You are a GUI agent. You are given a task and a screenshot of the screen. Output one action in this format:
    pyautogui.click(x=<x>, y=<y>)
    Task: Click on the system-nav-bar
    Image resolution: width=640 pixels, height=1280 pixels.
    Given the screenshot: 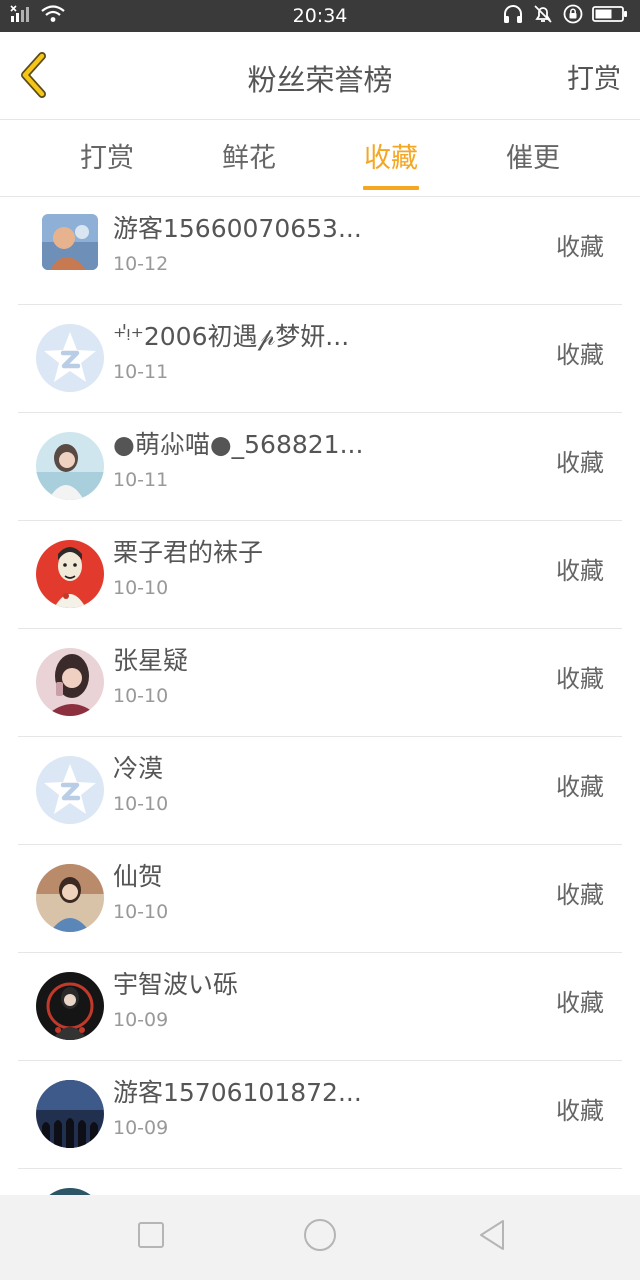 What is the action you would take?
    pyautogui.click(x=320, y=1237)
    